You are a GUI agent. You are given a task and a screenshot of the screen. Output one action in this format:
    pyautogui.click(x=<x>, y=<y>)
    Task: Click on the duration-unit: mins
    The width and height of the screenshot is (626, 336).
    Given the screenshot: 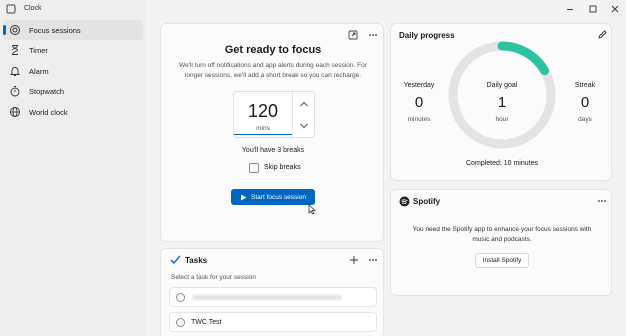 What is the action you would take?
    pyautogui.click(x=263, y=128)
    